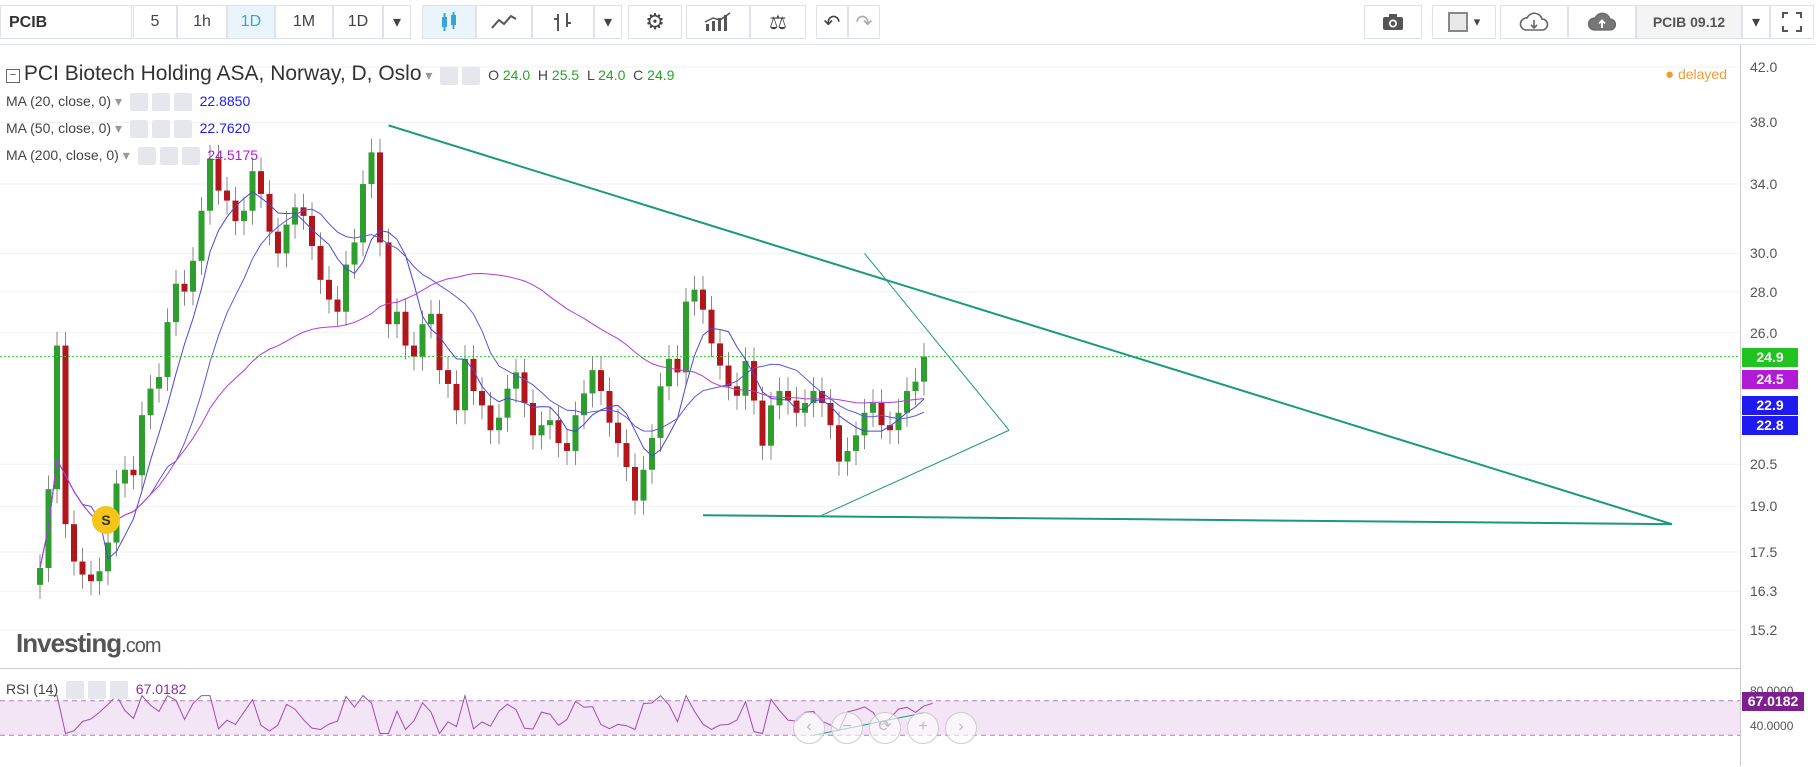 This screenshot has width=1816, height=767. I want to click on interval-5: 5, so click(155, 22).